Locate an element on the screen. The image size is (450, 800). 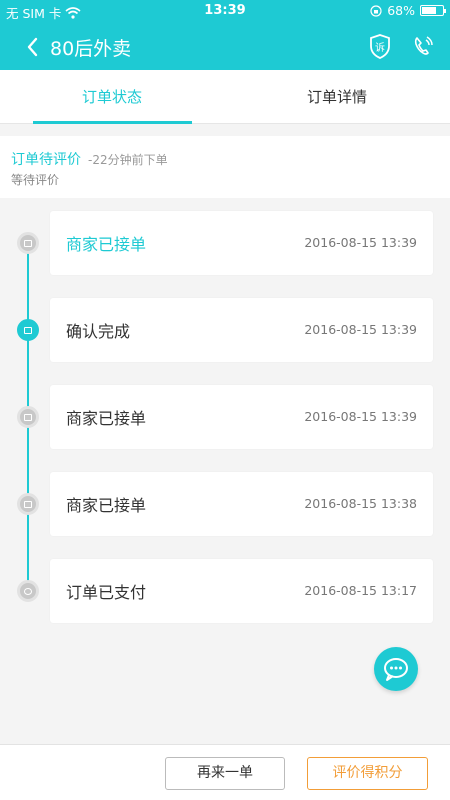
complaint-button: 诉 is located at coordinates (380, 46).